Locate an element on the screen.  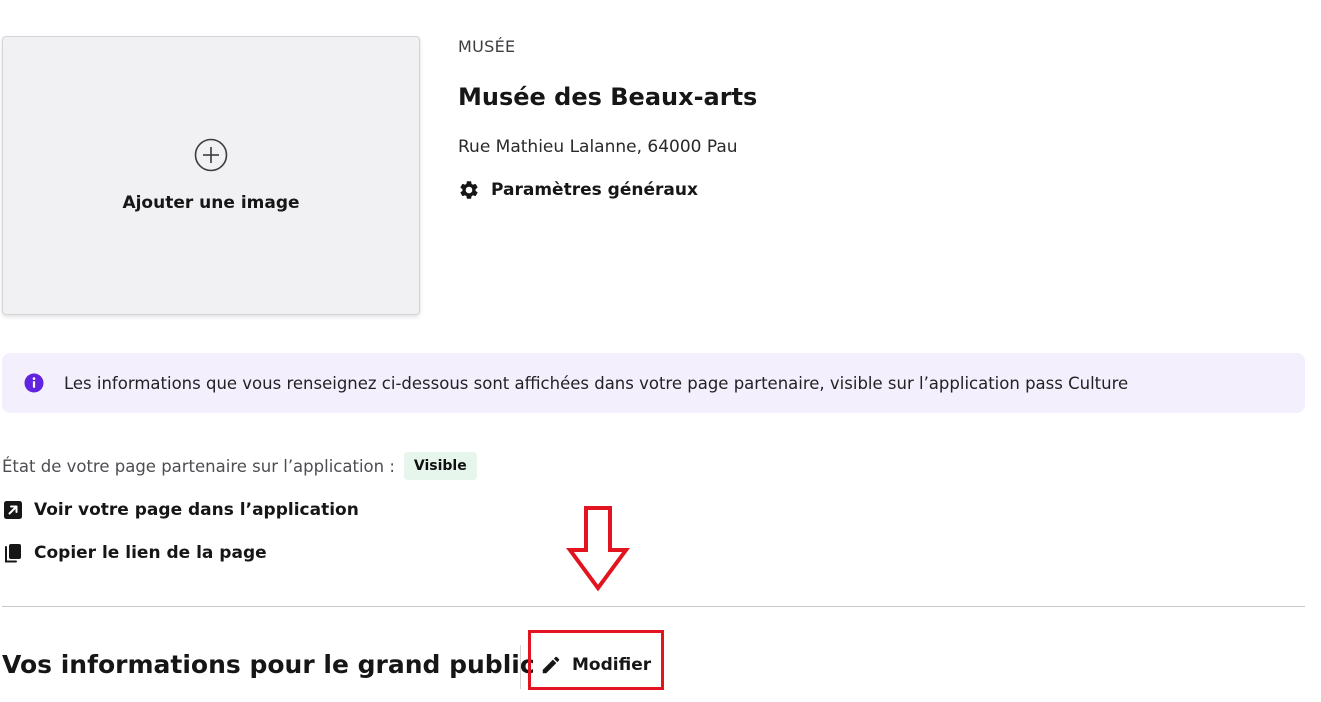
view-page-label: Voir votre page dans l’application is located at coordinates (196, 510).